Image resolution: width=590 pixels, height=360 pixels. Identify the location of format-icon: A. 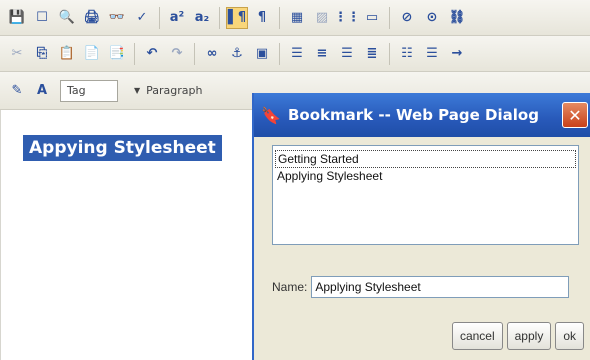
(42, 91).